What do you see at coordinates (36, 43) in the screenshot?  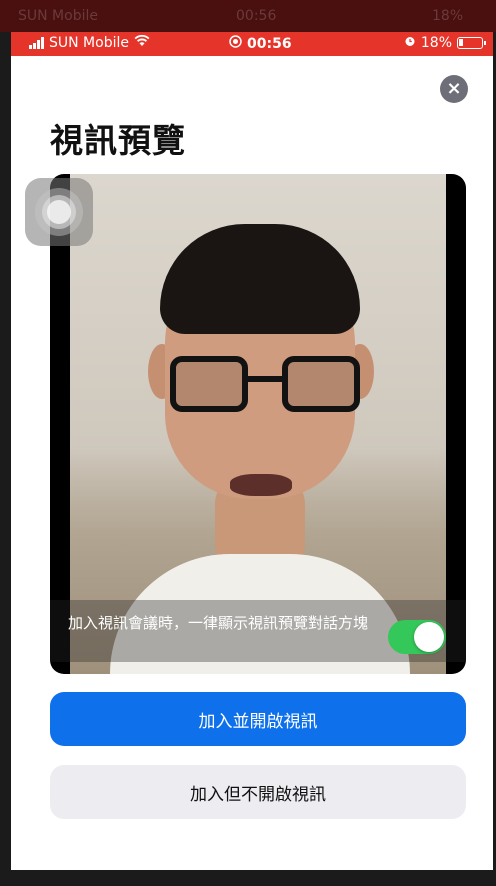 I see `signal-icon` at bounding box center [36, 43].